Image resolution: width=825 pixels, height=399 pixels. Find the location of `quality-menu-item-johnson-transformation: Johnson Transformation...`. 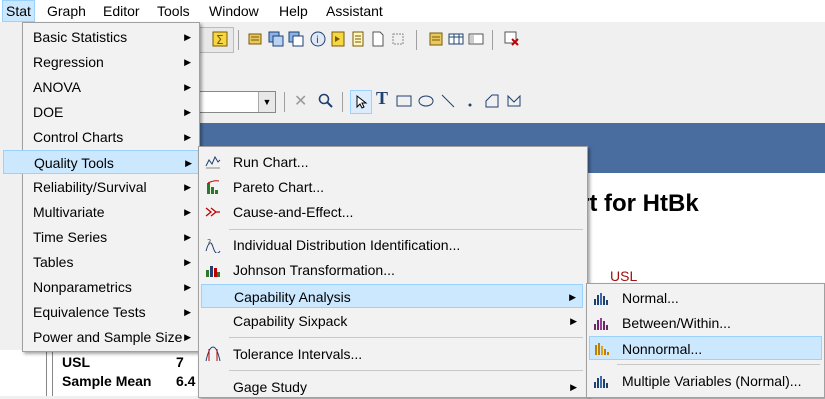

quality-menu-item-johnson-transformation: Johnson Transformation... is located at coordinates (393, 270).